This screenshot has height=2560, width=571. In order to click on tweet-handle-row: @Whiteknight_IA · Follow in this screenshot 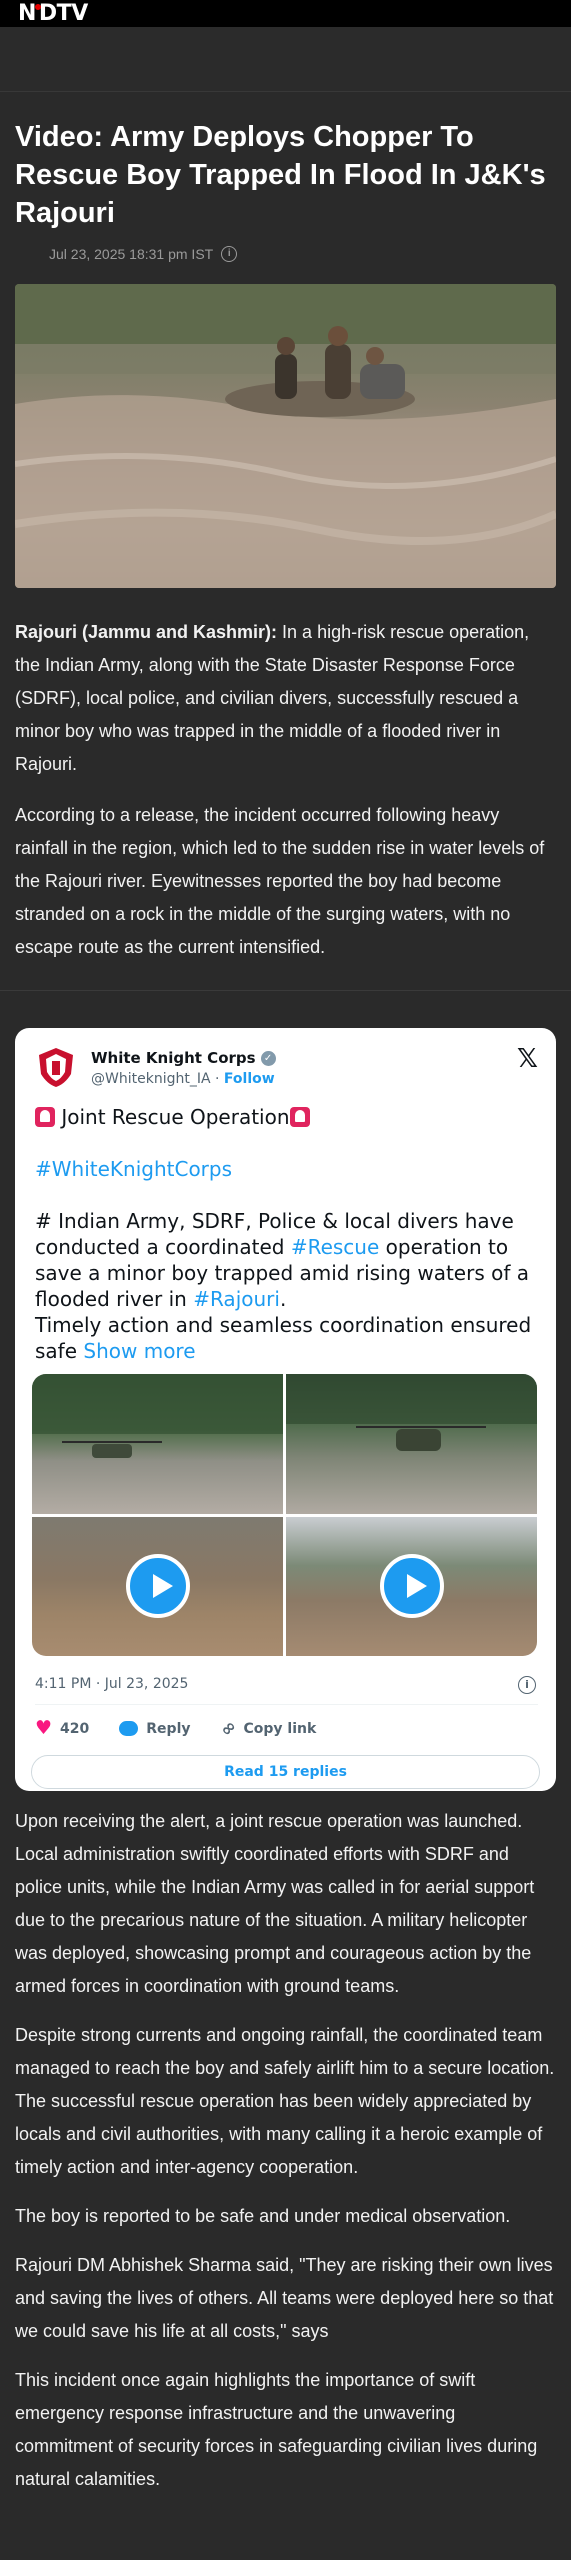, I will do `click(183, 1079)`.